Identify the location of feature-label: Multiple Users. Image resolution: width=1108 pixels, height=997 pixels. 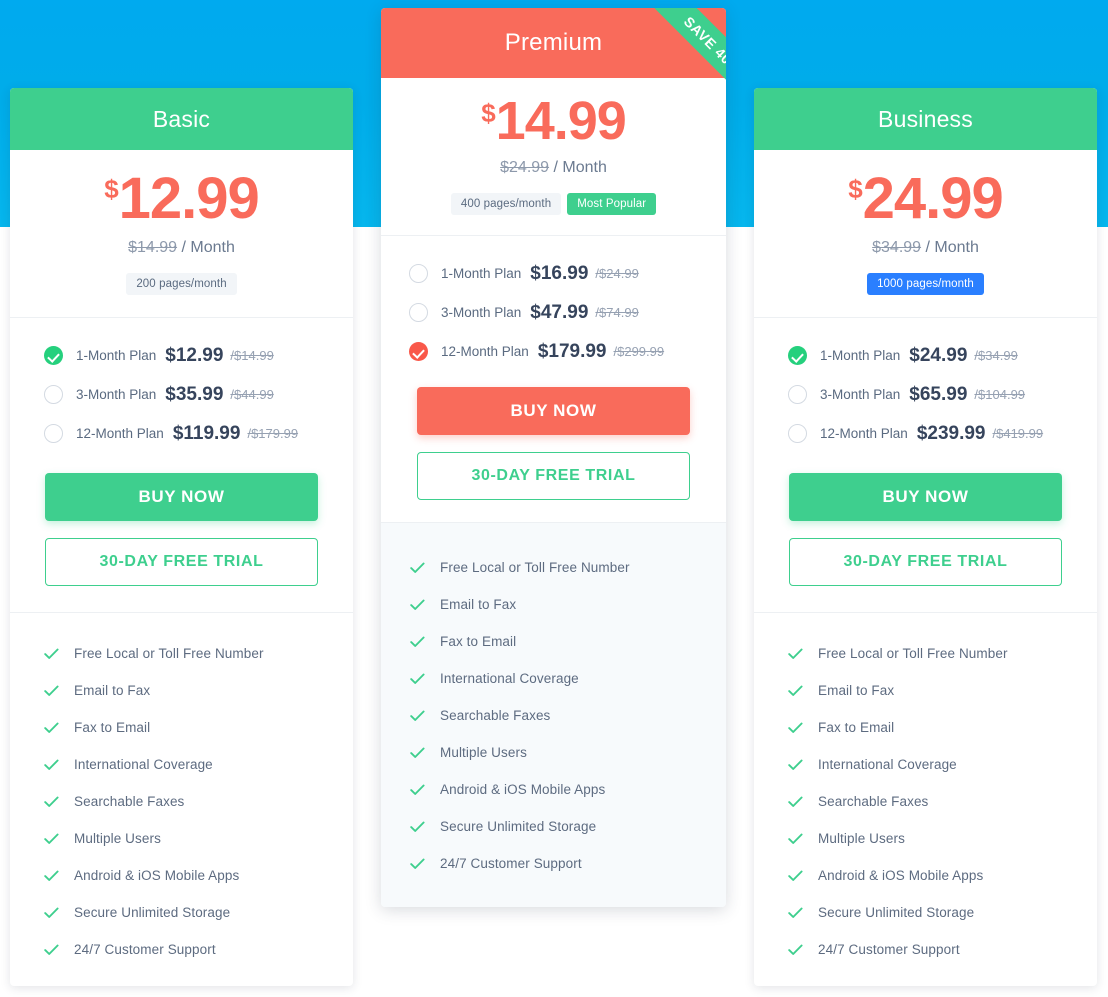
(483, 752).